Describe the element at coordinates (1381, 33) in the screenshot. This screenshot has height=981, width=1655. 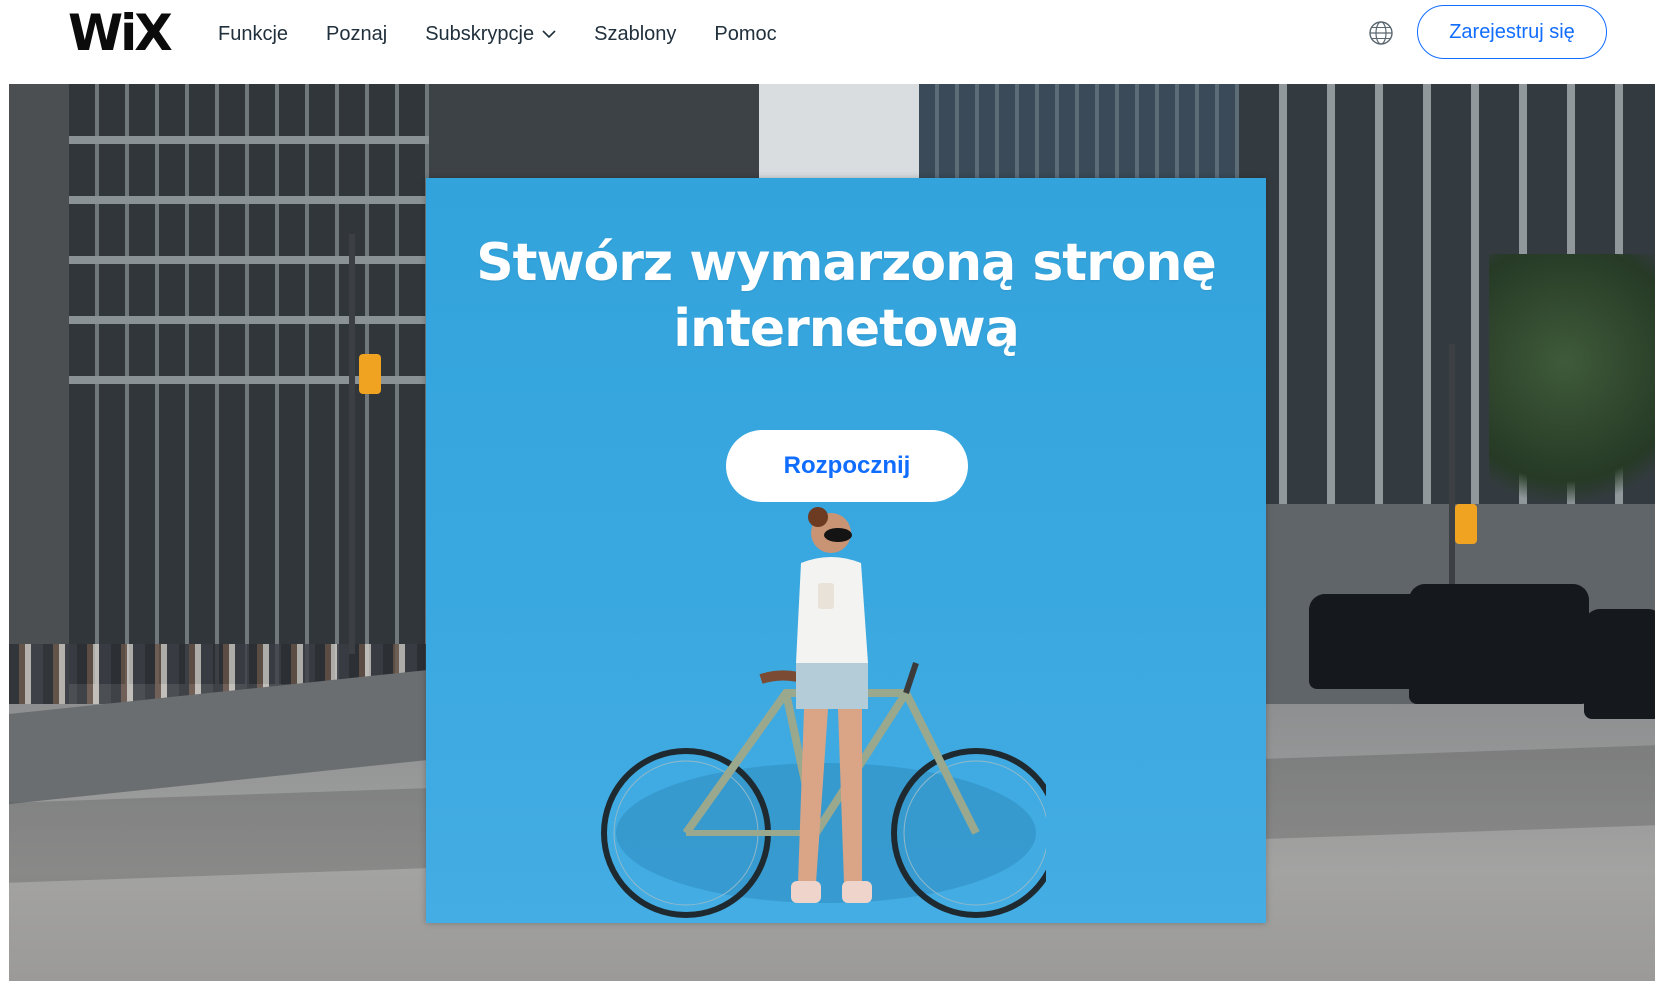
I see `globe-icon` at that location.